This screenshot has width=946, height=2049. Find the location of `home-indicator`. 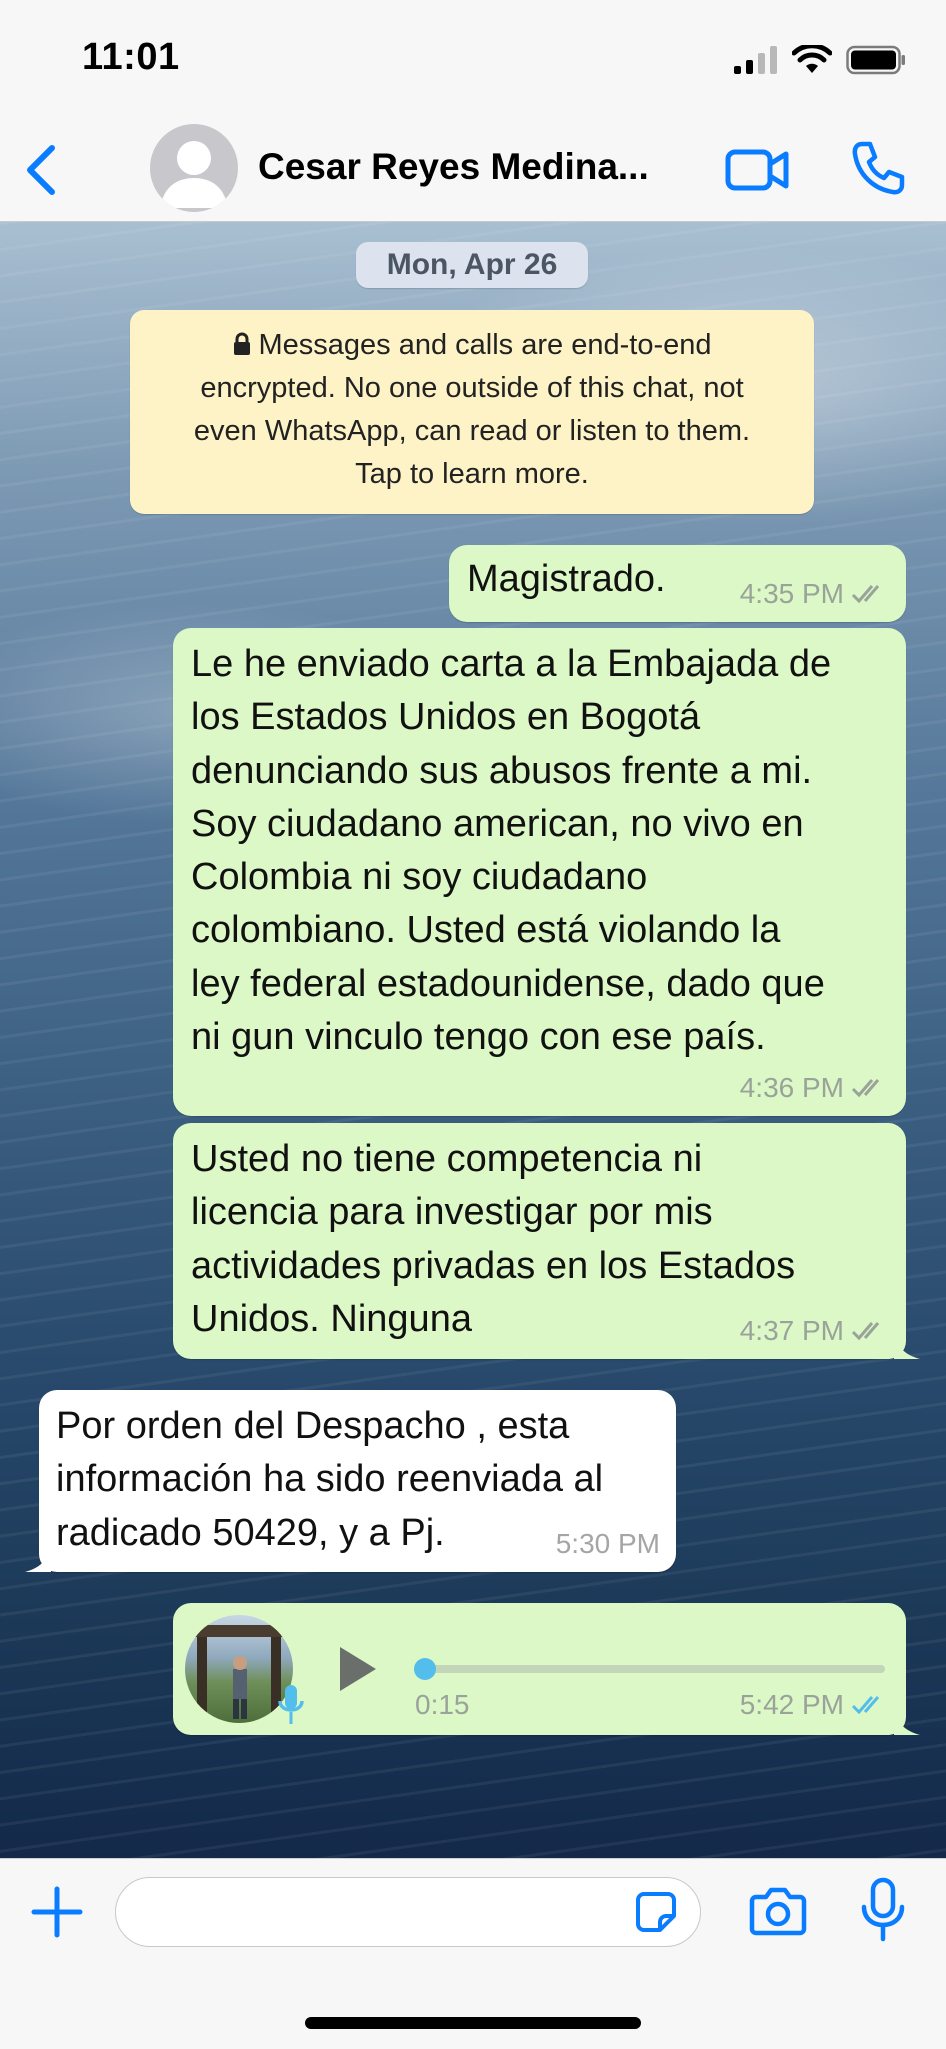

home-indicator is located at coordinates (473, 2023).